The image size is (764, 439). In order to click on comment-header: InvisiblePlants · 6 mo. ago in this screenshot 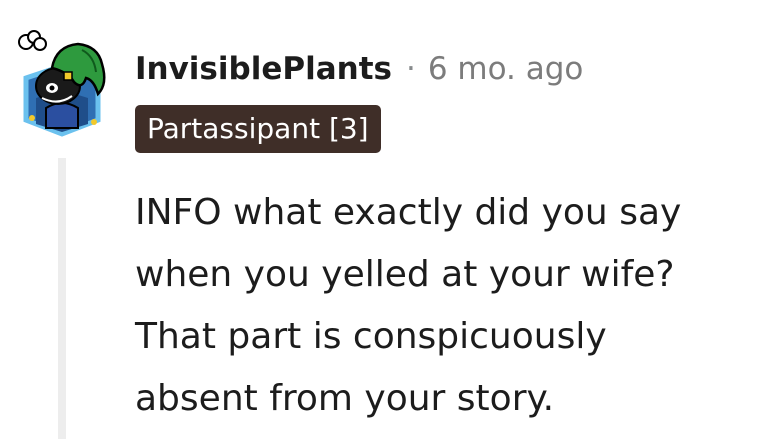, I will do `click(359, 69)`.